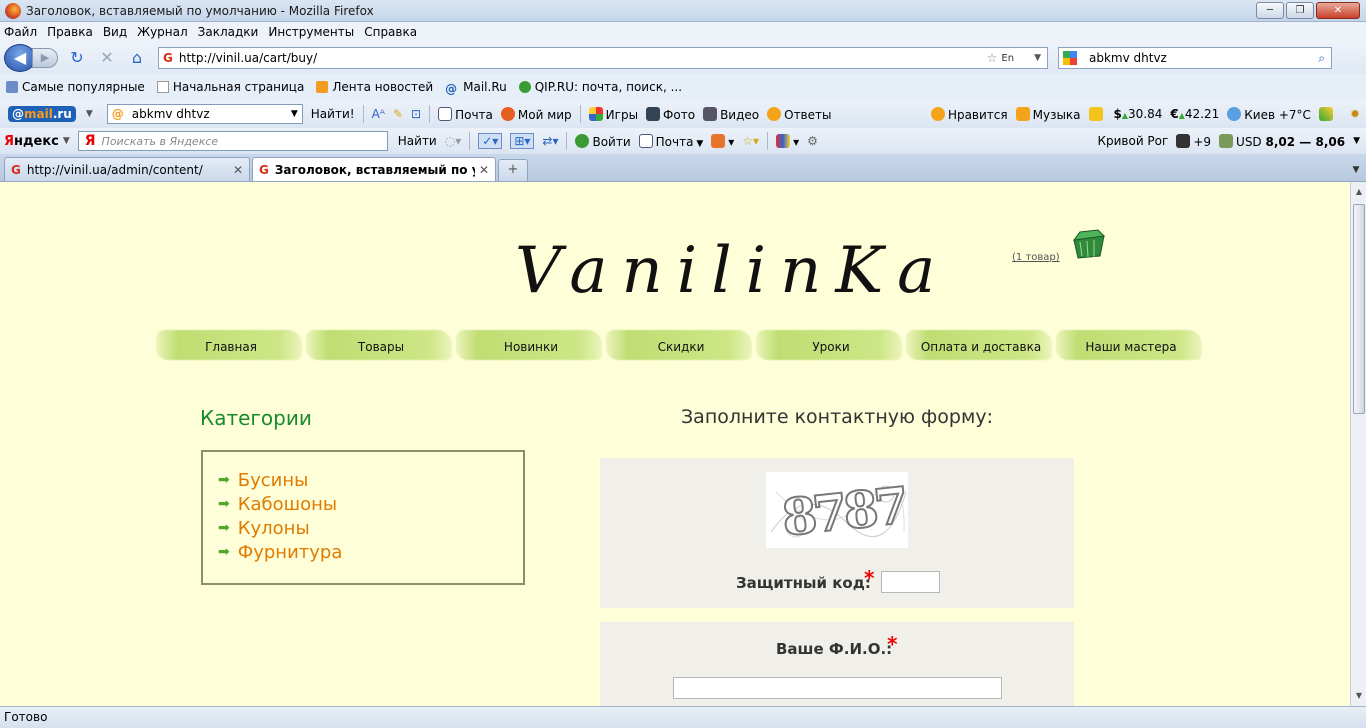 The width and height of the screenshot is (1366, 728). I want to click on yandex-search-input: Поискать в Яндексе, so click(160, 141).